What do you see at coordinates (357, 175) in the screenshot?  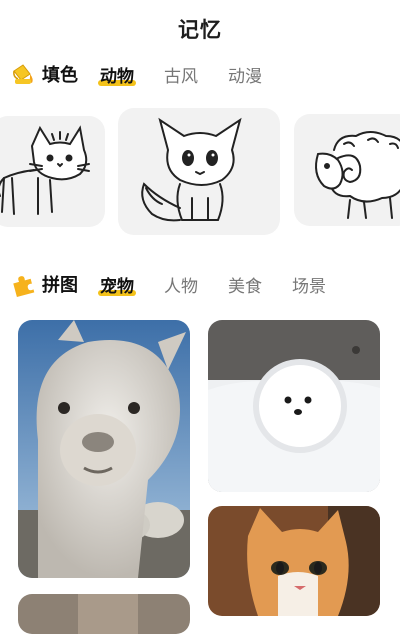 I see `ram-outline-drawing` at bounding box center [357, 175].